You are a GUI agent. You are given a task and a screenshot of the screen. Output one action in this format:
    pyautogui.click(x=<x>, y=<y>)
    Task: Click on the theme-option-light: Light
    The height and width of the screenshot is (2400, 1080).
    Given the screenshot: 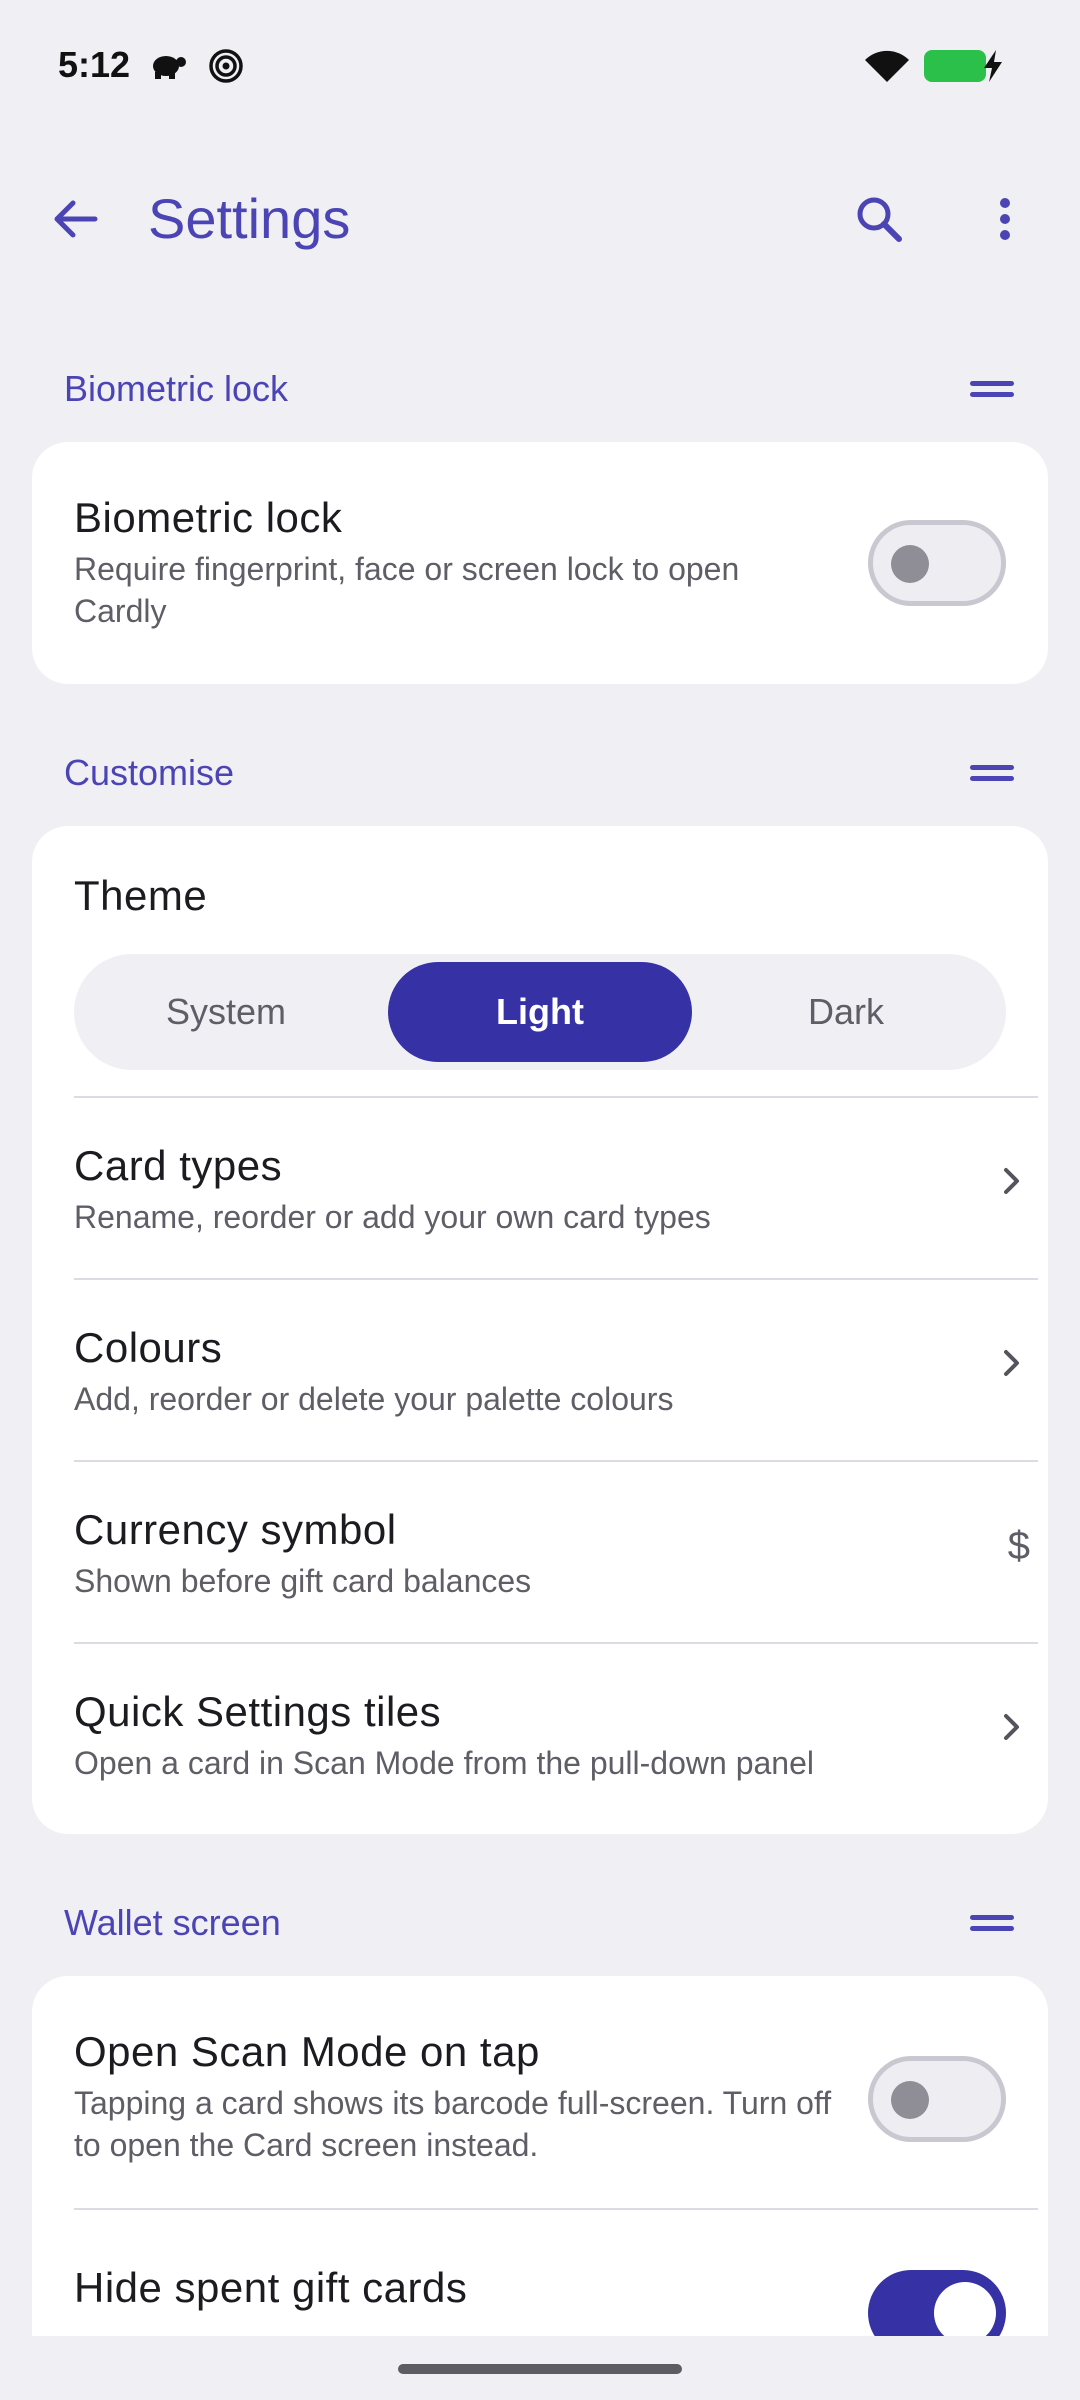 What is the action you would take?
    pyautogui.click(x=540, y=1012)
    